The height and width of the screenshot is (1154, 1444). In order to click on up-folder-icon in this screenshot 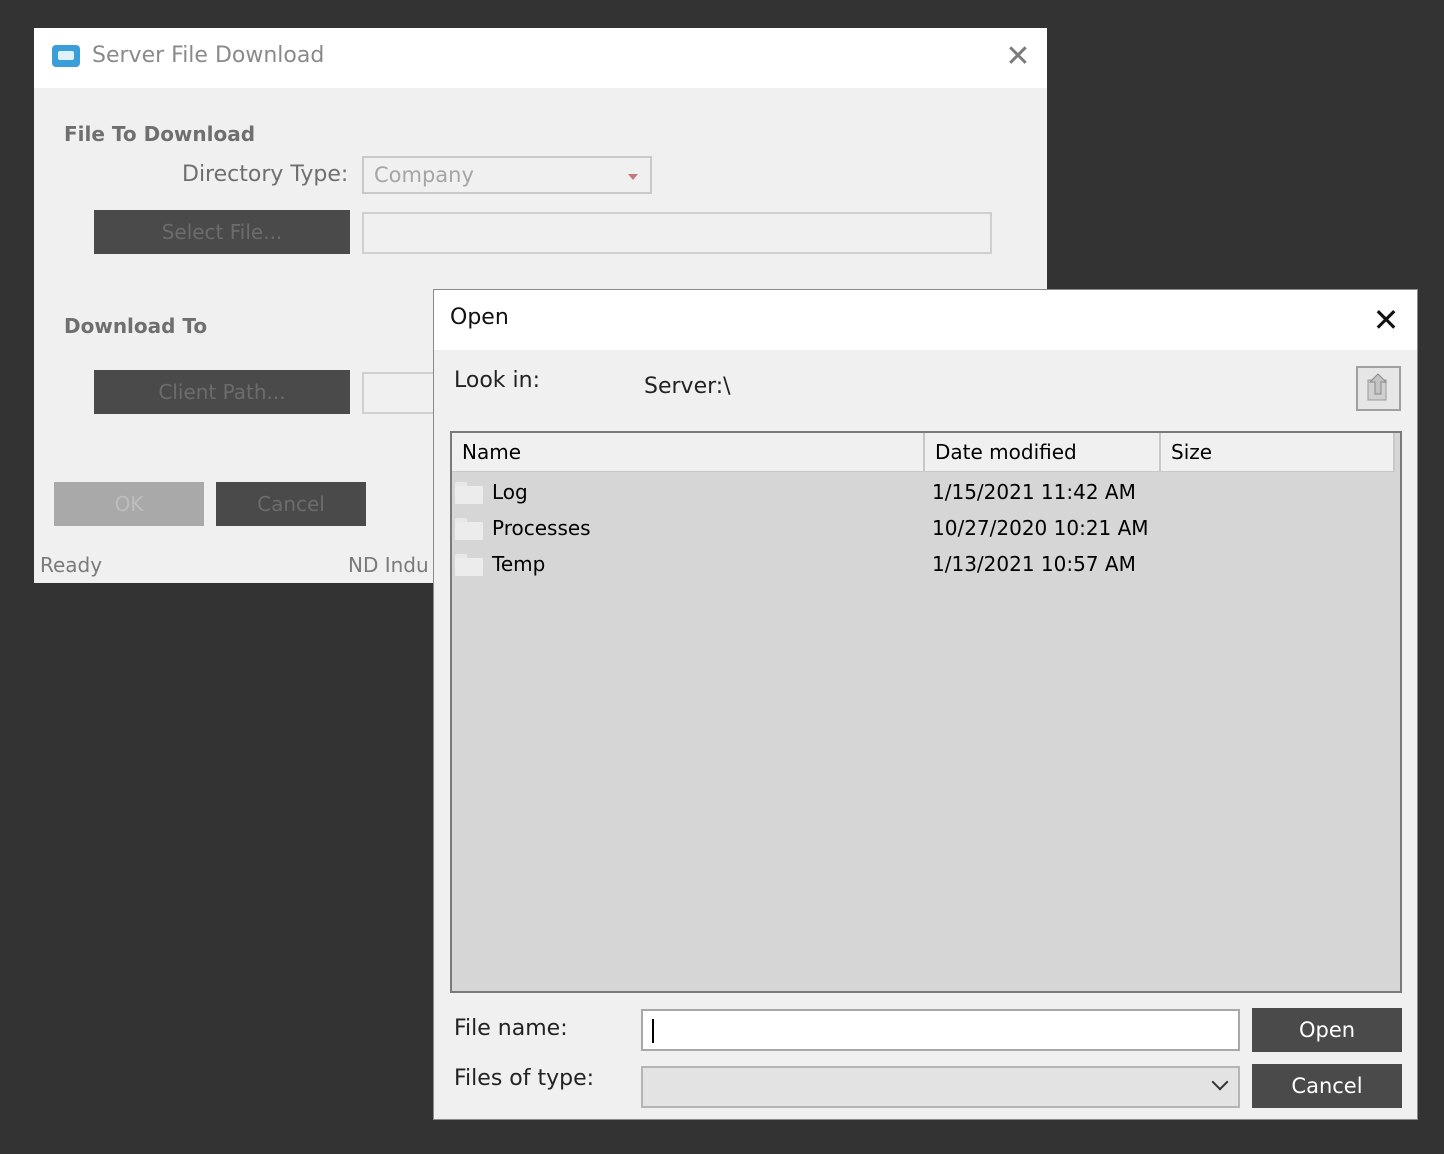, I will do `click(1377, 387)`.